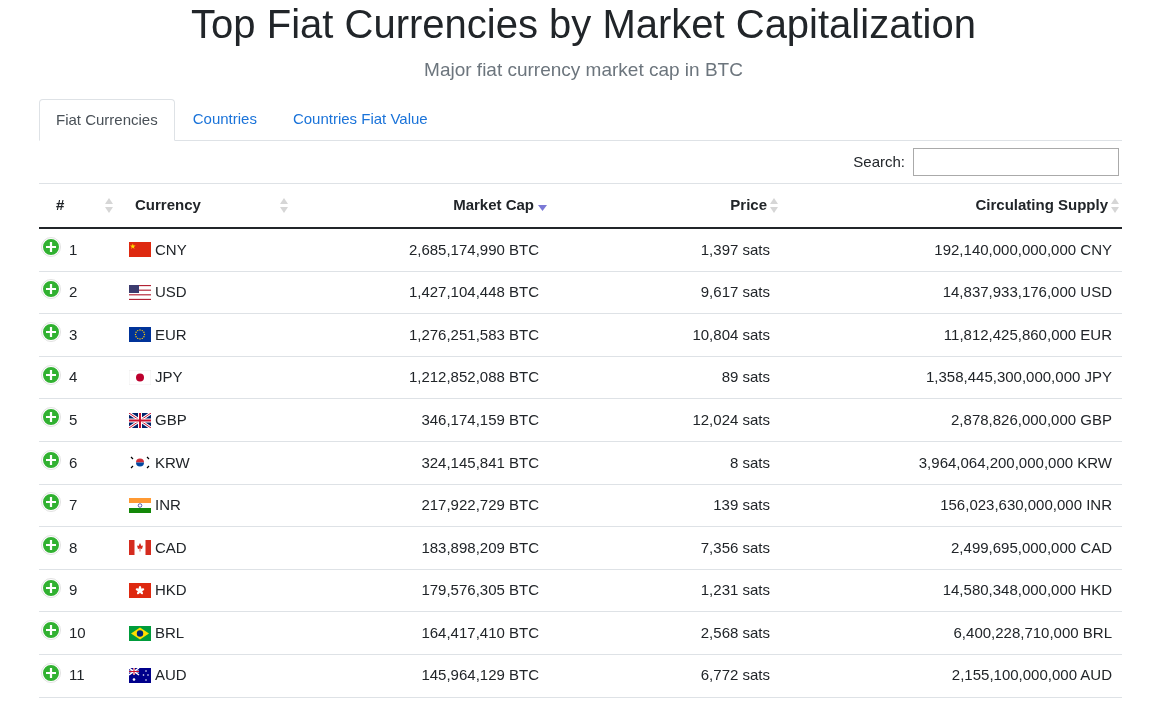 This screenshot has width=1167, height=702. Describe the element at coordinates (1015, 462) in the screenshot. I see `supply-cell-text: 3,964,064,200,000,000 KRW` at that location.